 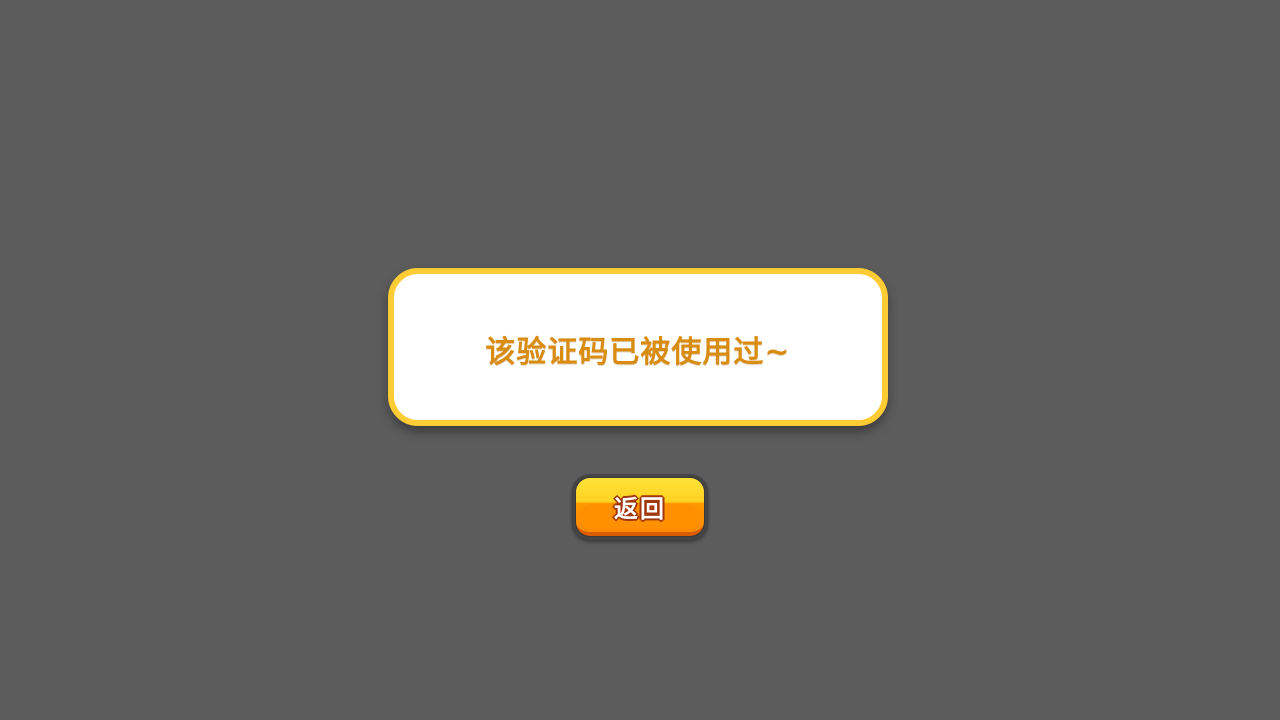 I want to click on message-dialog: 该验证码已被使用过~, so click(x=638, y=347).